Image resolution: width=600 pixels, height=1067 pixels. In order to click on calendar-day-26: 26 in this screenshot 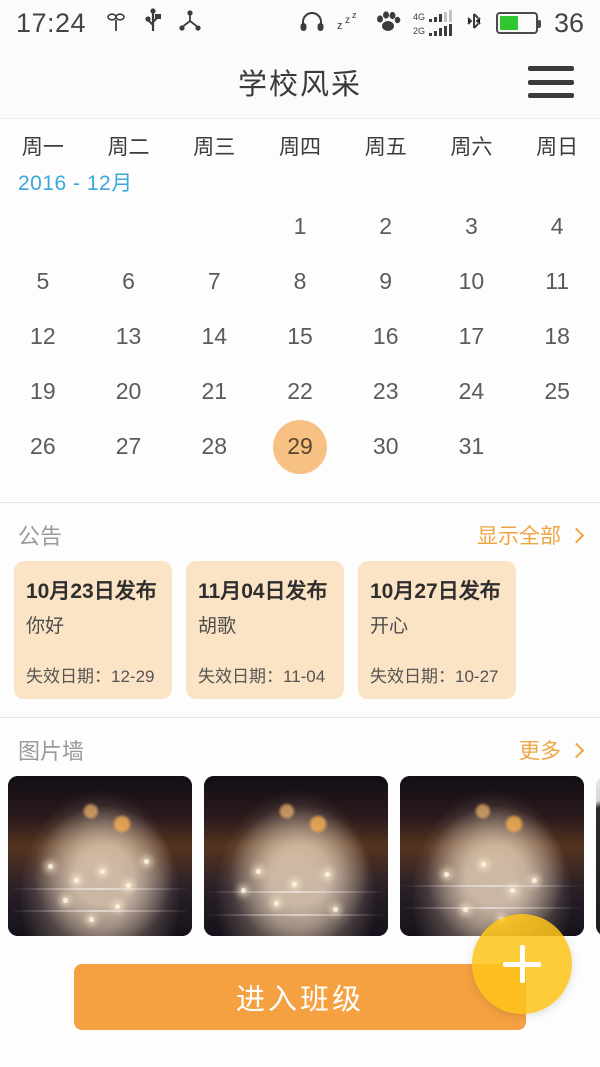, I will do `click(43, 446)`.